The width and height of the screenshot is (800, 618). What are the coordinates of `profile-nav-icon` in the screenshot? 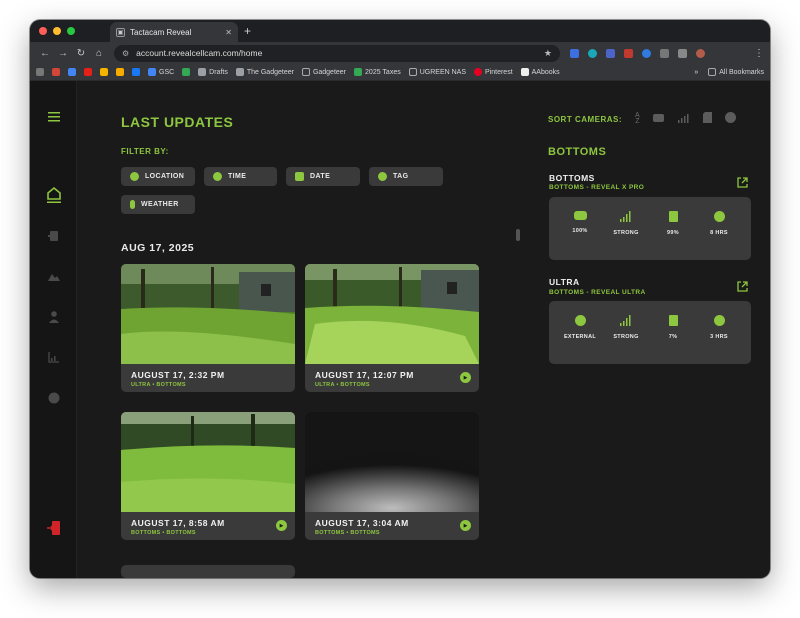 It's located at (53, 317).